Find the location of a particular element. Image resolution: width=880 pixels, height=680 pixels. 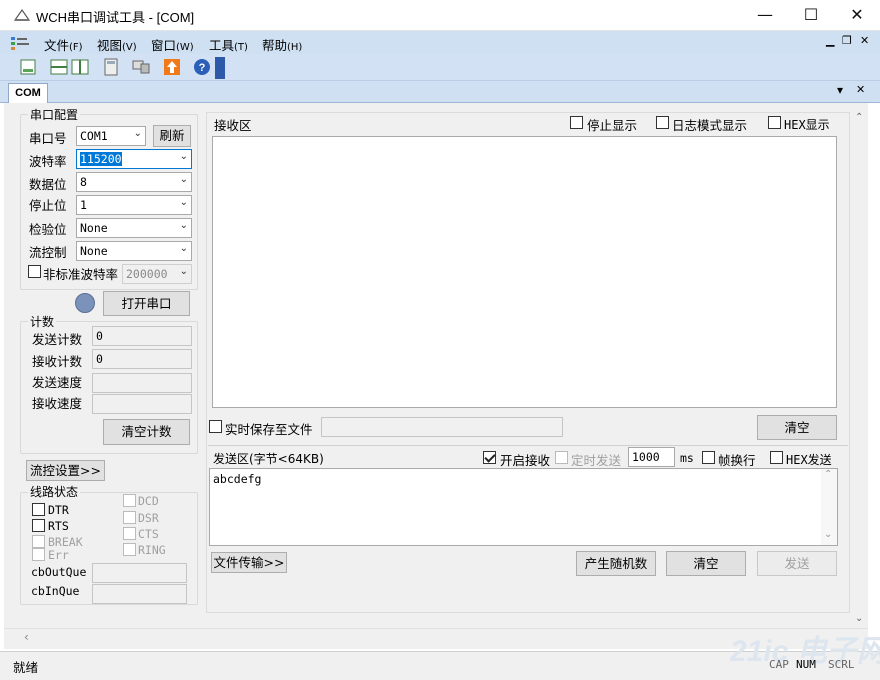

parity-select: None ⌄ is located at coordinates (134, 228).